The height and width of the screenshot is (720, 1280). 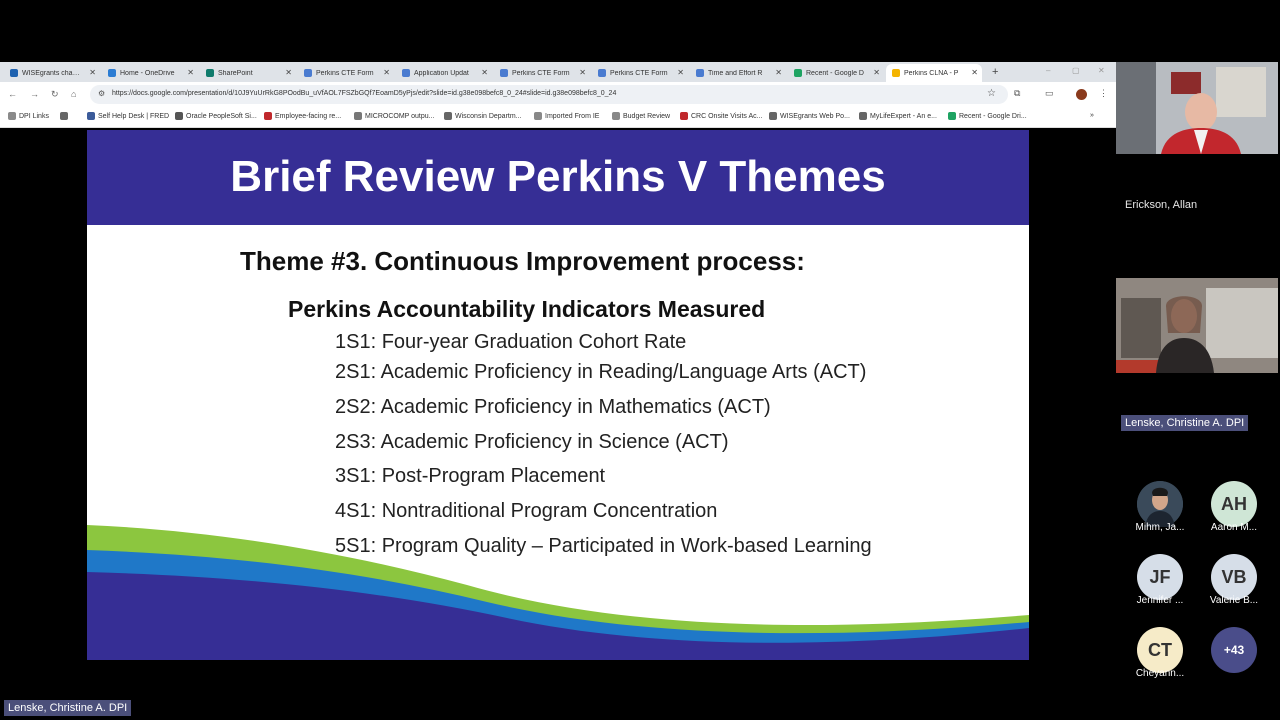 I want to click on bookmark-label: DPI Links, so click(x=34, y=116).